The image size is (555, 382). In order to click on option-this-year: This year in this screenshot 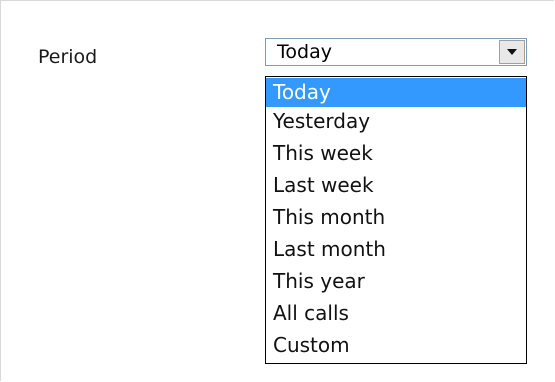, I will do `click(396, 283)`.